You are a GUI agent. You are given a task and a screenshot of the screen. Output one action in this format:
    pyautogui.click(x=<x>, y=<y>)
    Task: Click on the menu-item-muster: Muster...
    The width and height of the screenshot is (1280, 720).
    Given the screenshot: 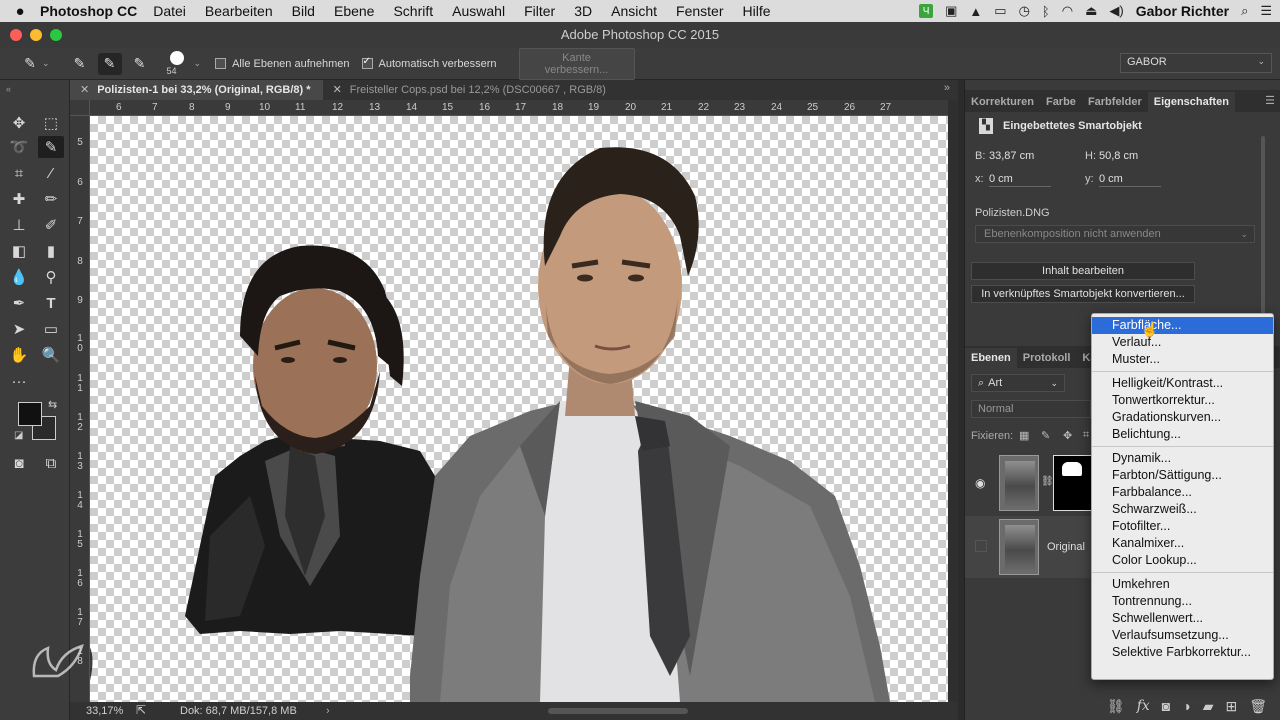 What is the action you would take?
    pyautogui.click(x=1182, y=359)
    